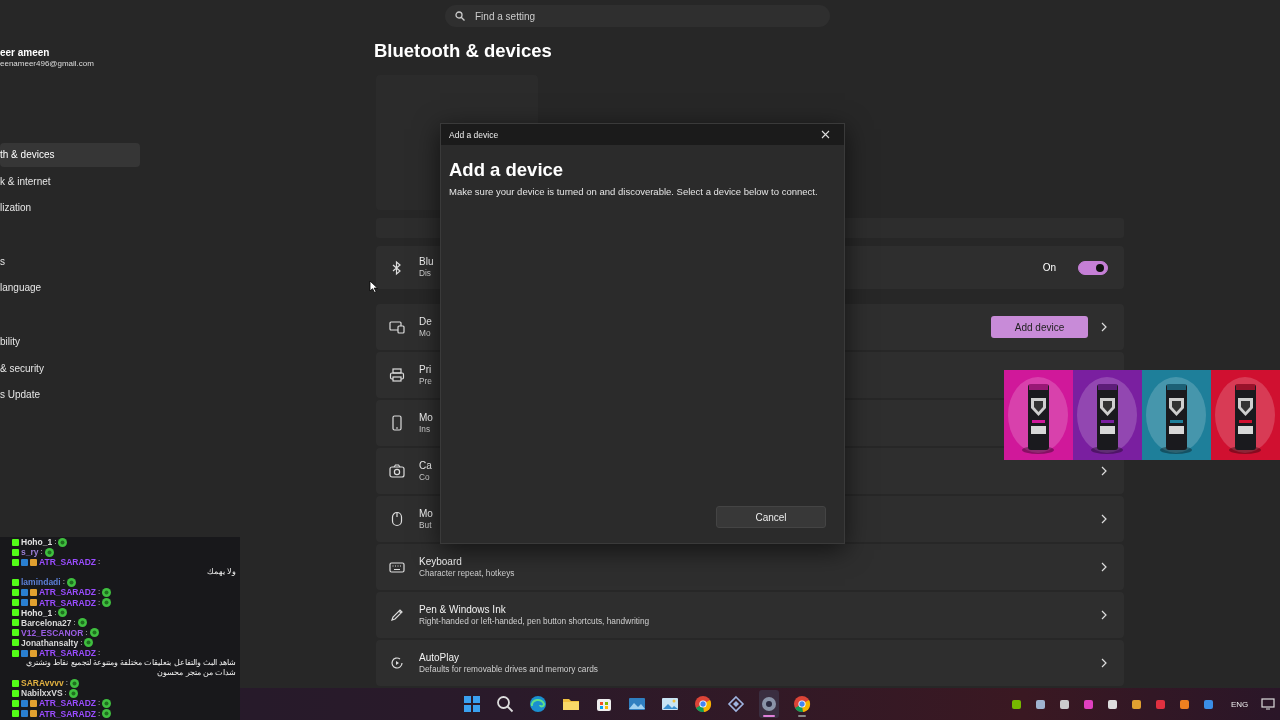  Describe the element at coordinates (25, 53) in the screenshot. I see `profile-name: eer ameen` at that location.